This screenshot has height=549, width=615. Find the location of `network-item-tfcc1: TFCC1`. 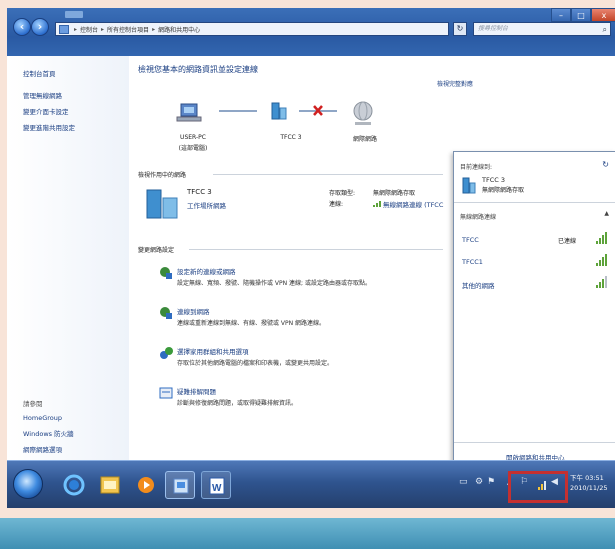

network-item-tfcc1: TFCC1 is located at coordinates (472, 262).